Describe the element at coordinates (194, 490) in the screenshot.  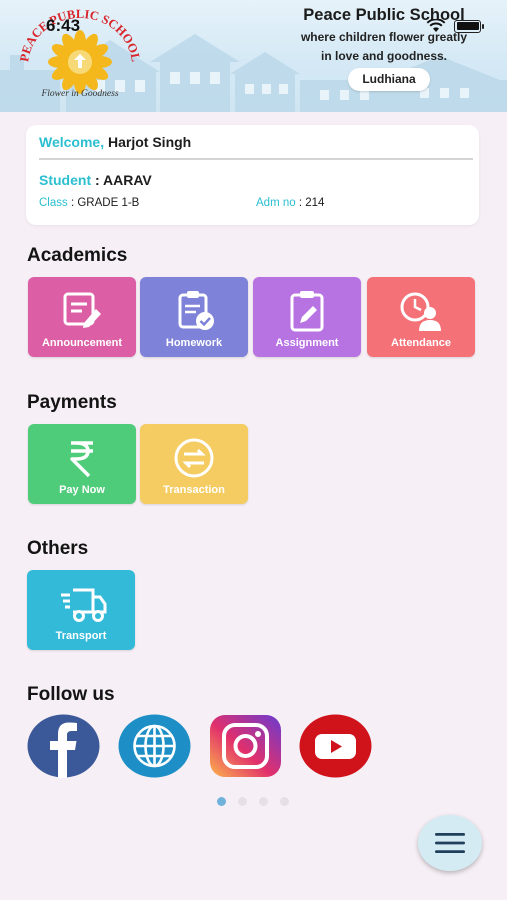
I see `transaction-label: Transaction` at that location.